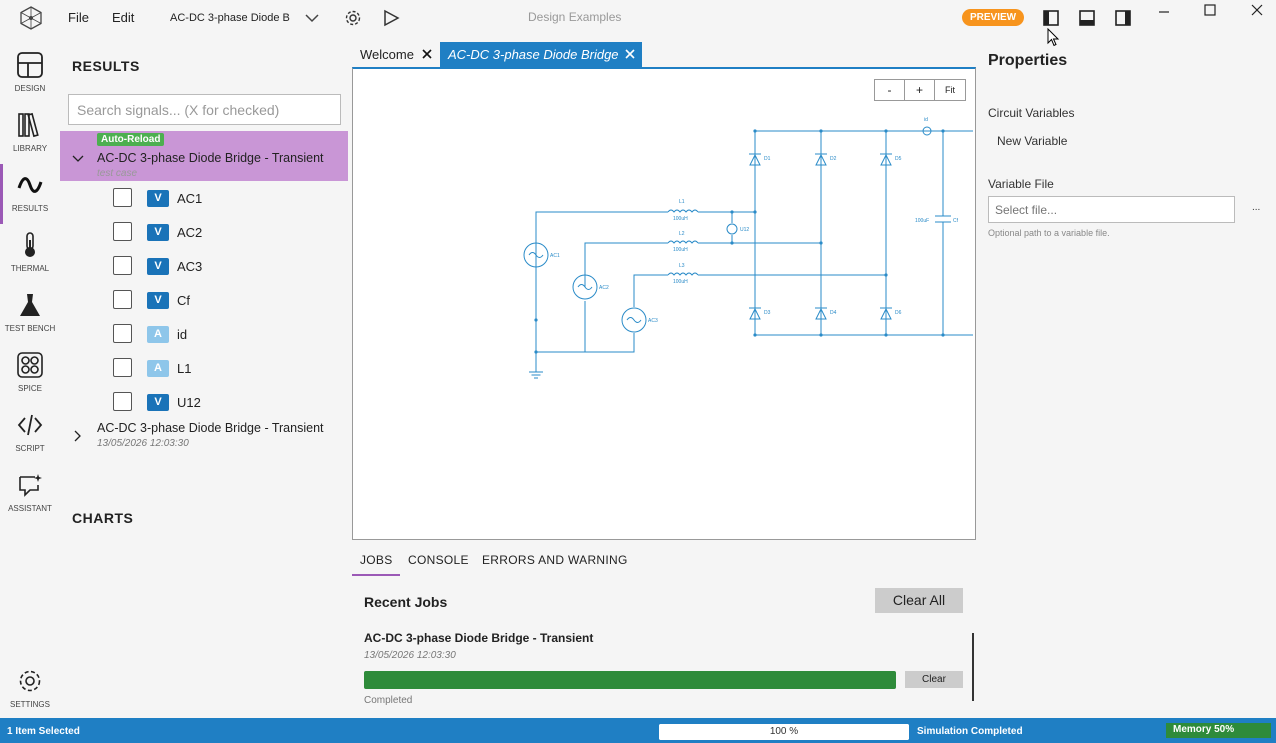 The width and height of the screenshot is (1276, 743). I want to click on label-d3: D3, so click(767, 313).